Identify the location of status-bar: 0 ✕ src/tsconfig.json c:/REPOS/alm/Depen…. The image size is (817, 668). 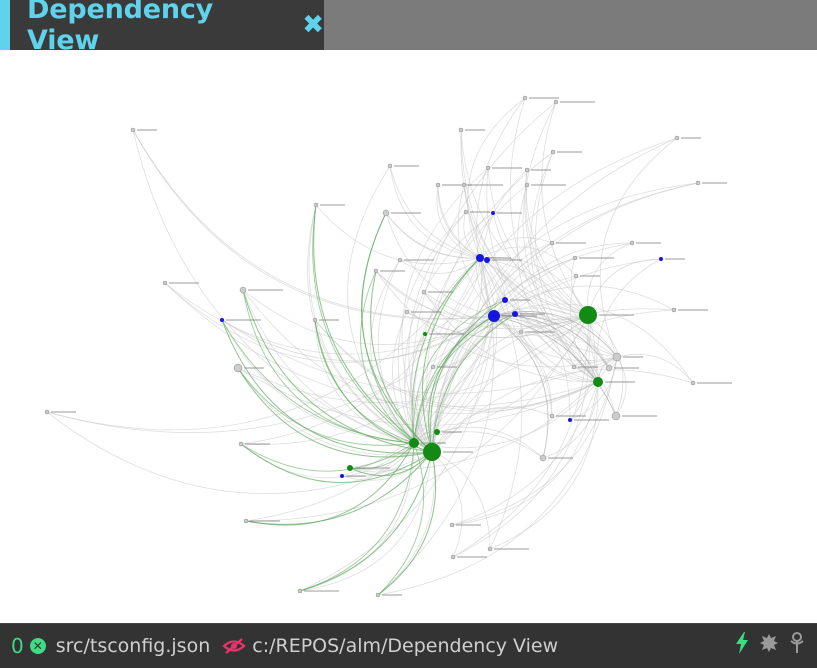
(408, 645).